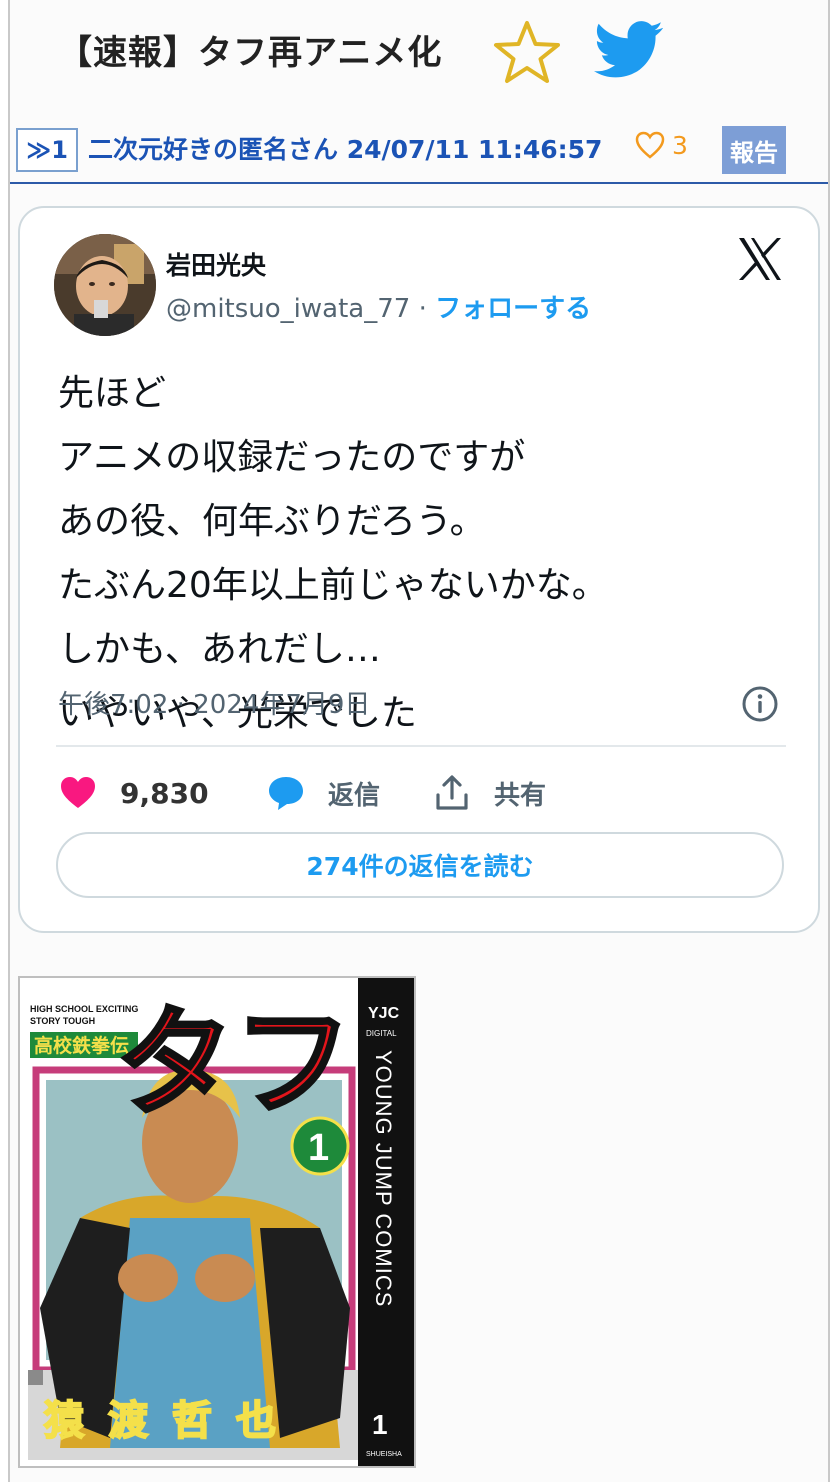 This screenshot has width=840, height=1482. Describe the element at coordinates (420, 865) in the screenshot. I see `read-replies-button: 274件の返信を読む` at that location.